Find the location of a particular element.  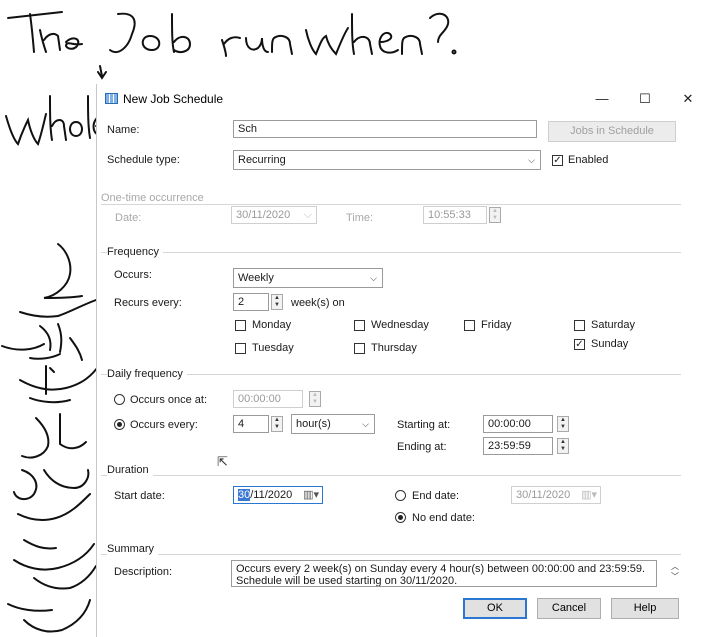

occurs-once-input: 00:00:00 is located at coordinates (268, 399).